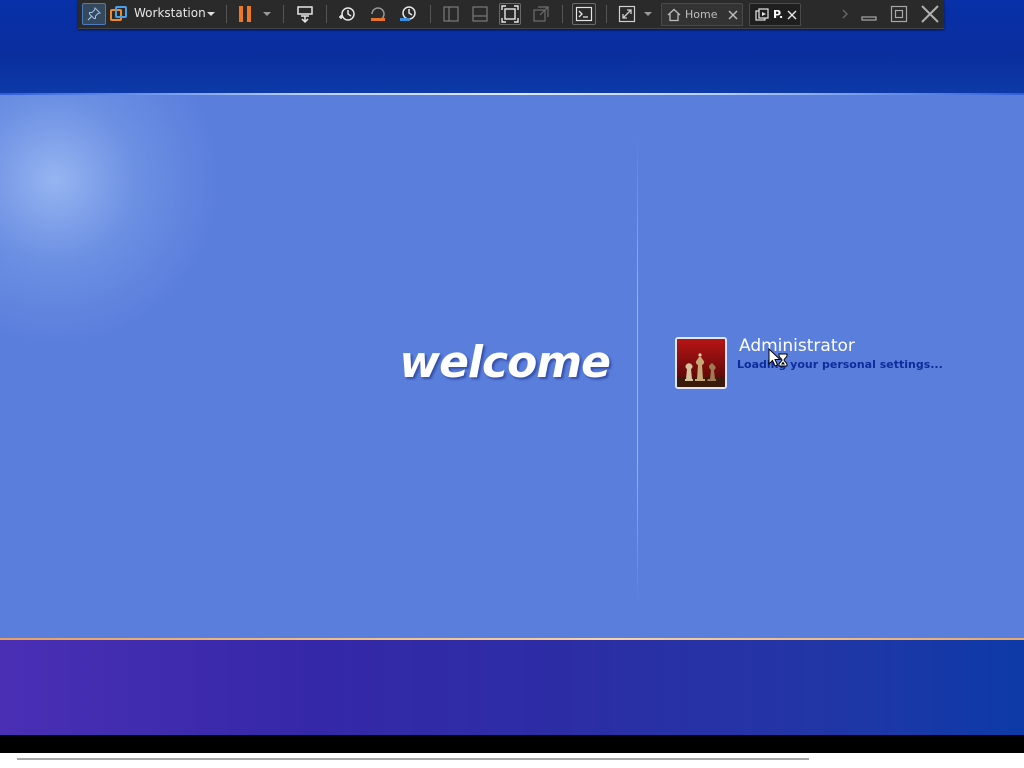 The width and height of the screenshot is (1024, 768). I want to click on vmware-toolbar: Workstation Home P., so click(511, 14).